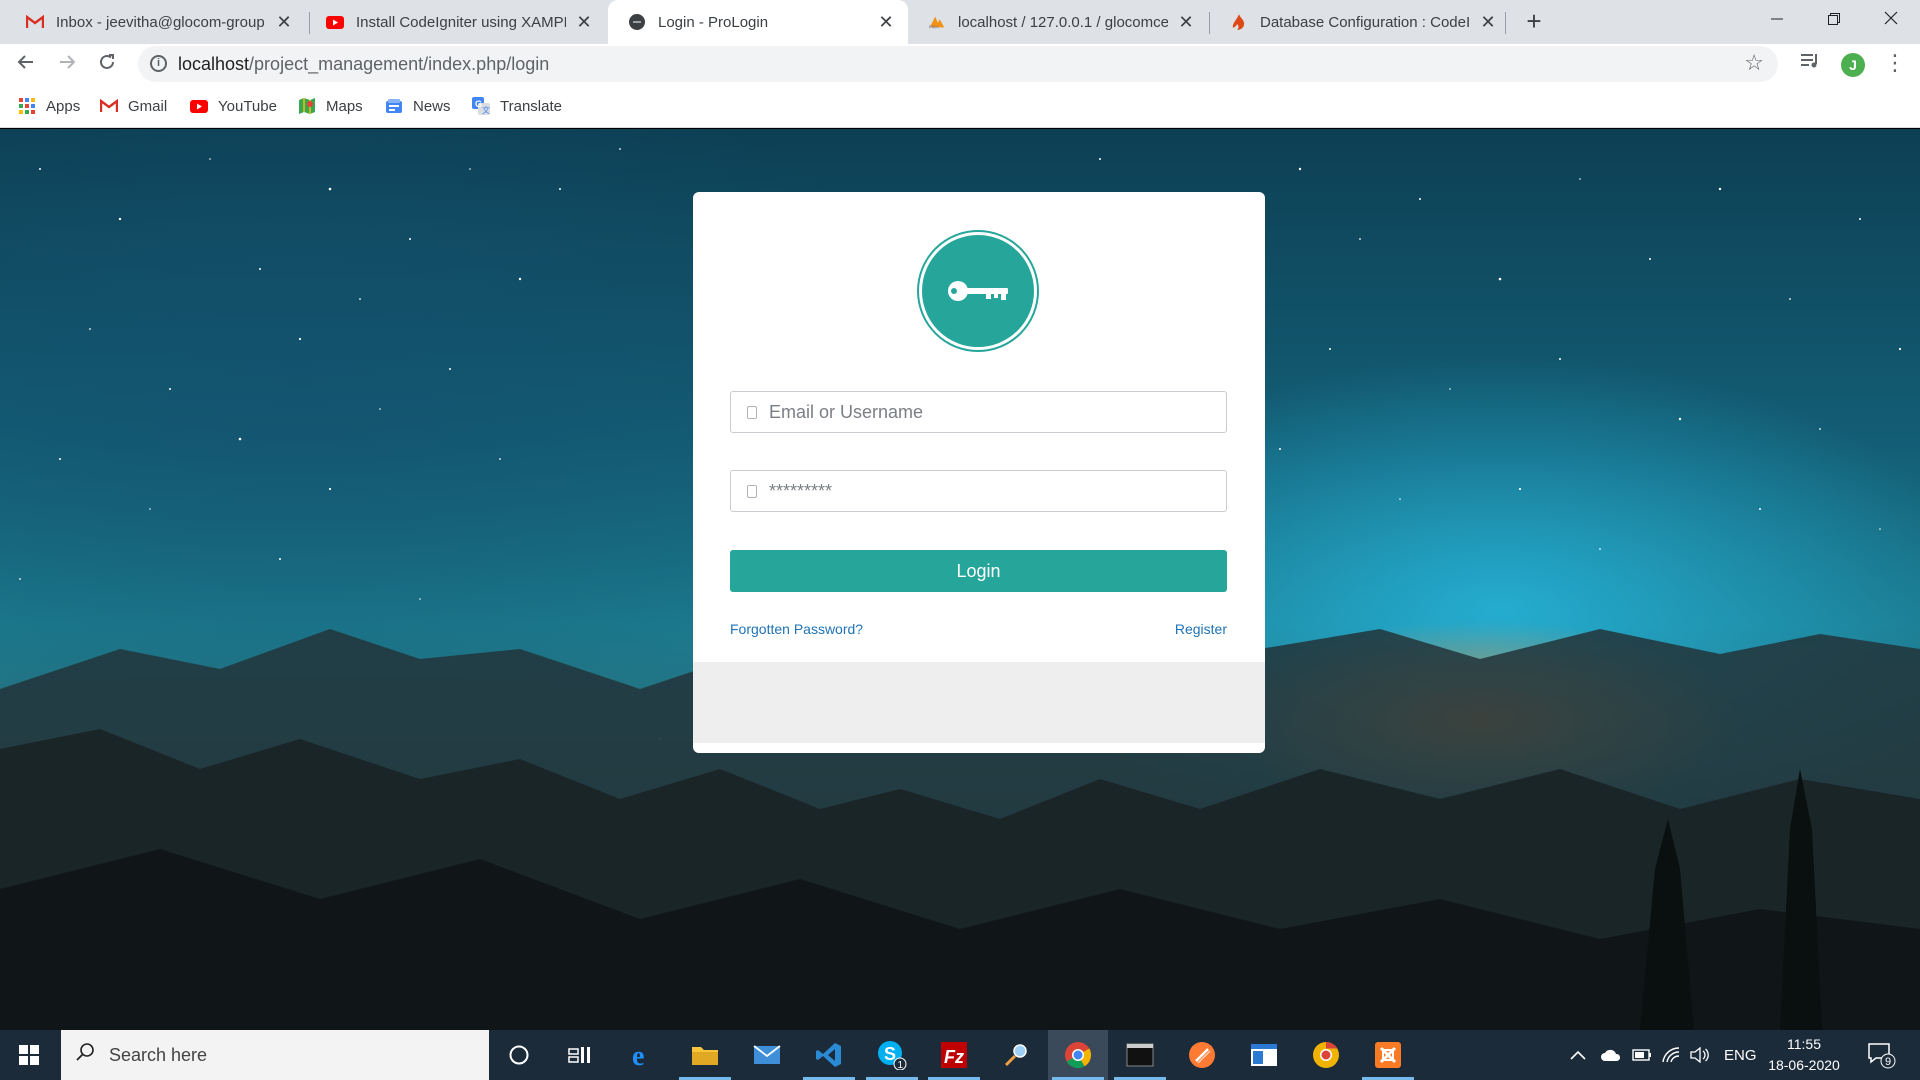 The height and width of the screenshot is (1080, 1920). Describe the element at coordinates (1853, 65) in the screenshot. I see `profile-avatar: J` at that location.